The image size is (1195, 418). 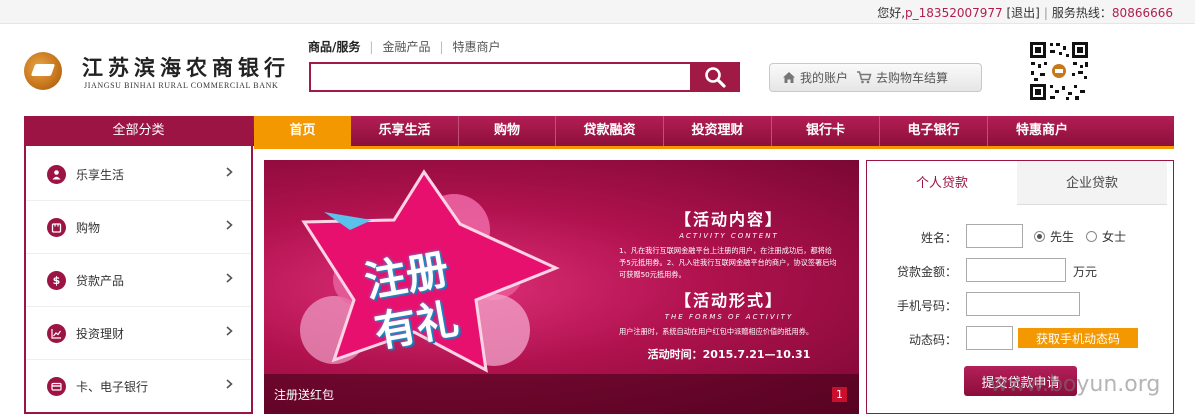 I want to click on activity-time: 活动时间：2015.7.21—10.31, so click(x=729, y=354).